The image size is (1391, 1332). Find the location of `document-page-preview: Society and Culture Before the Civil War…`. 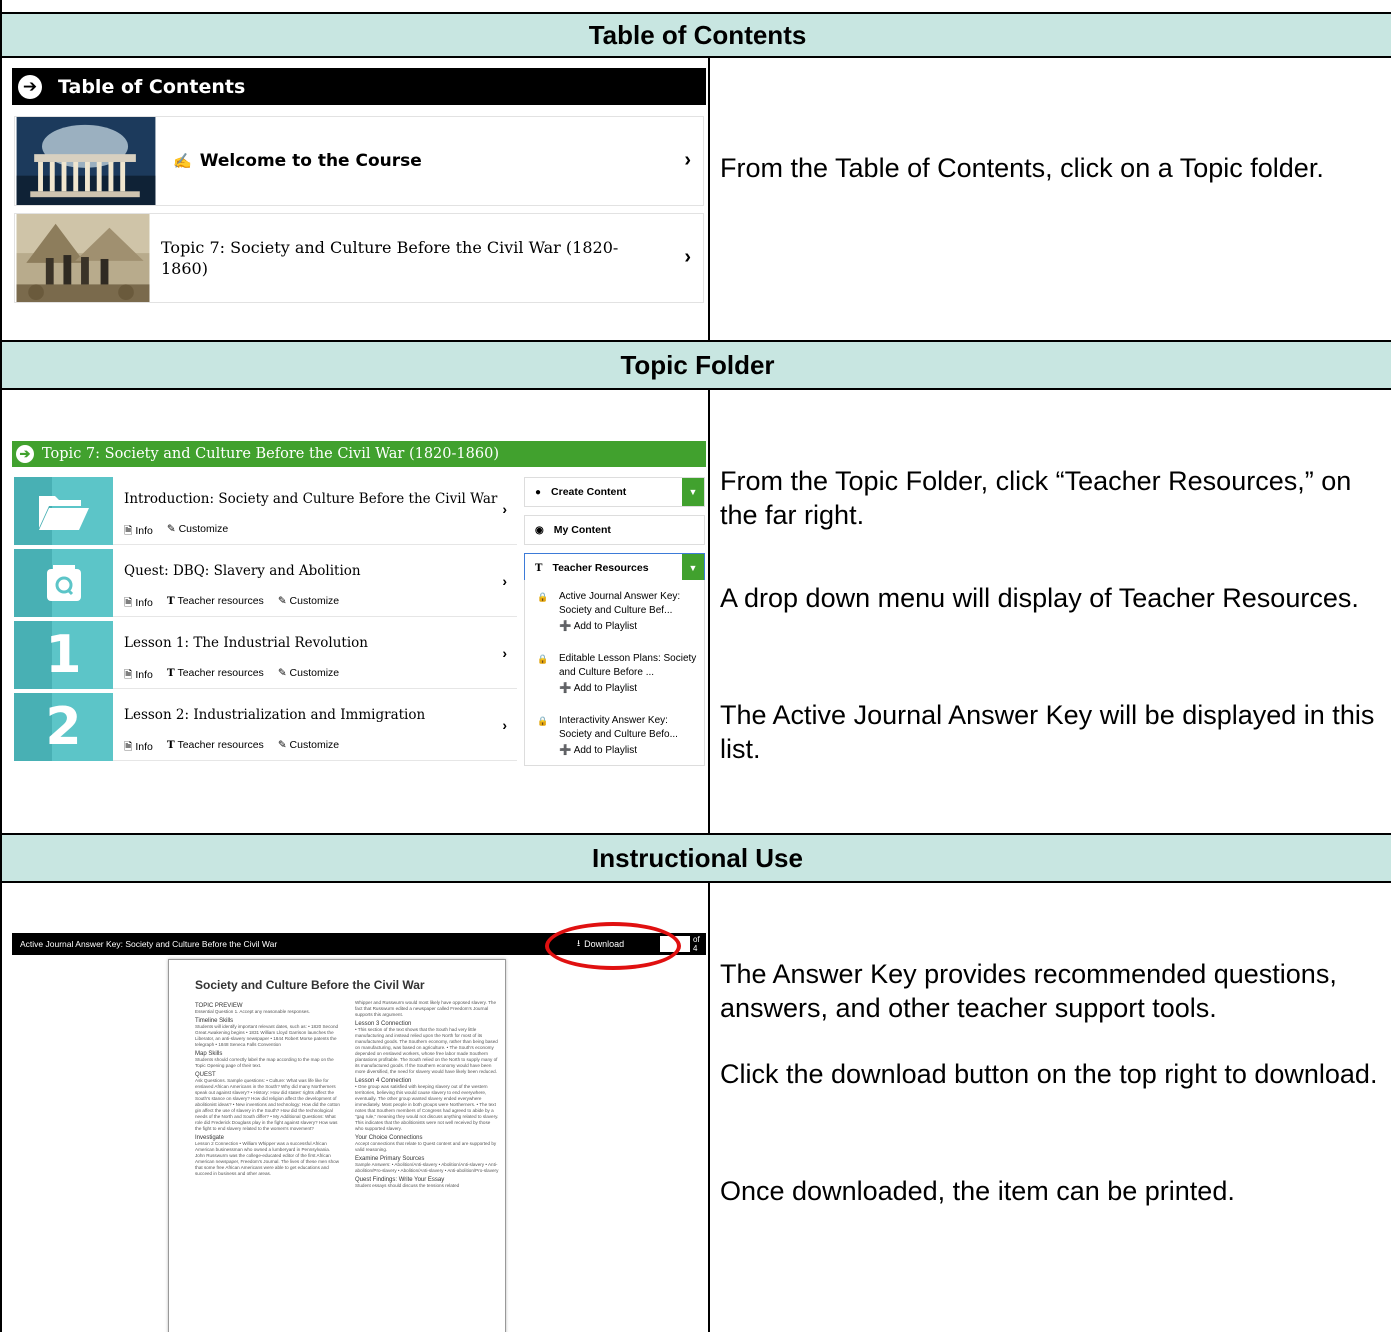

document-page-preview: Society and Culture Before the Civil War… is located at coordinates (337, 1145).